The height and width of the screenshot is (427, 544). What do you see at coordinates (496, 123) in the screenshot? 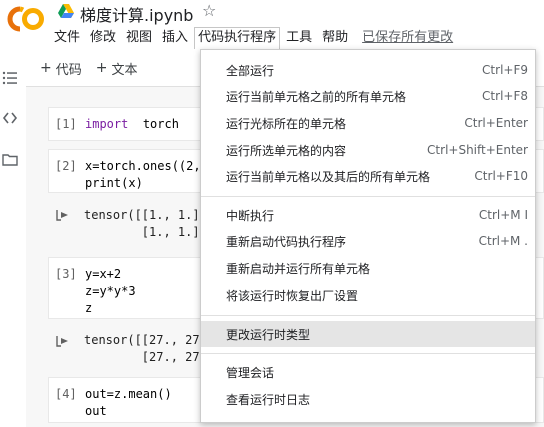
I see `shortcut-label: Ctrl+Enter` at bounding box center [496, 123].